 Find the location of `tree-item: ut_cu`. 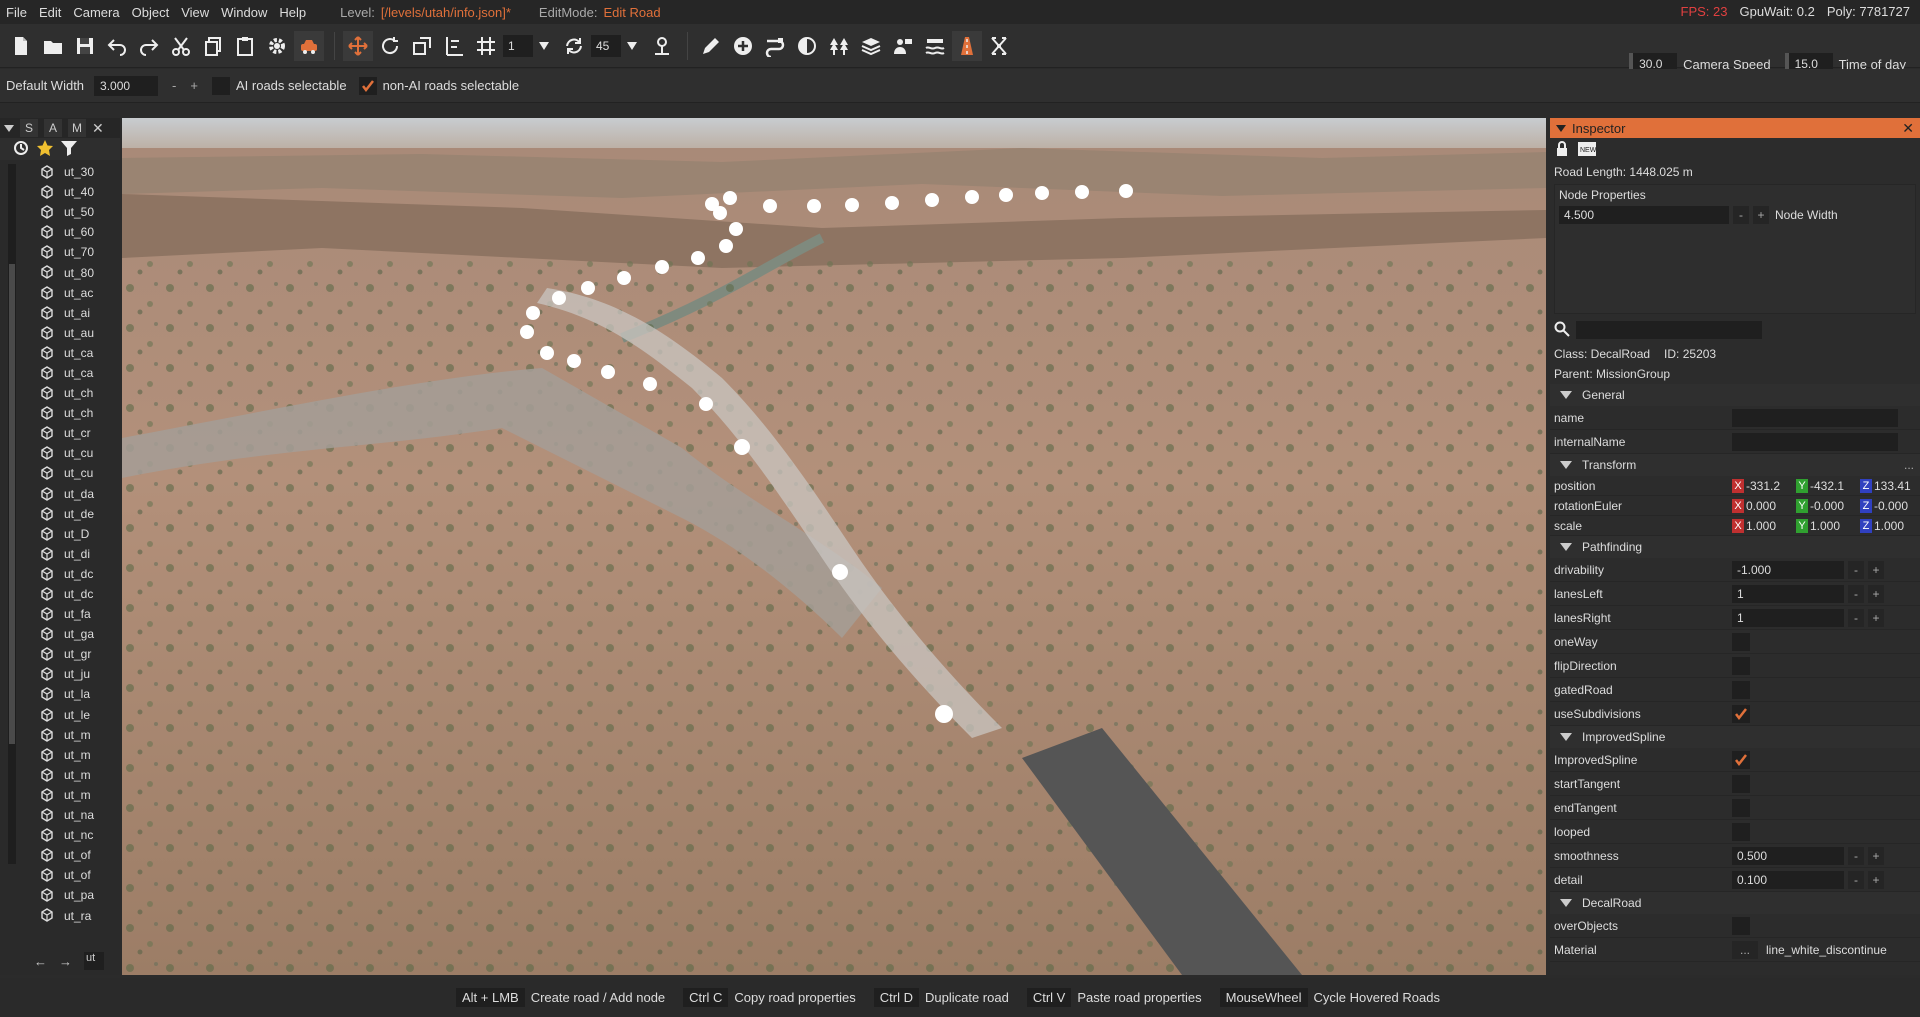

tree-item: ut_cu is located at coordinates (60, 473).